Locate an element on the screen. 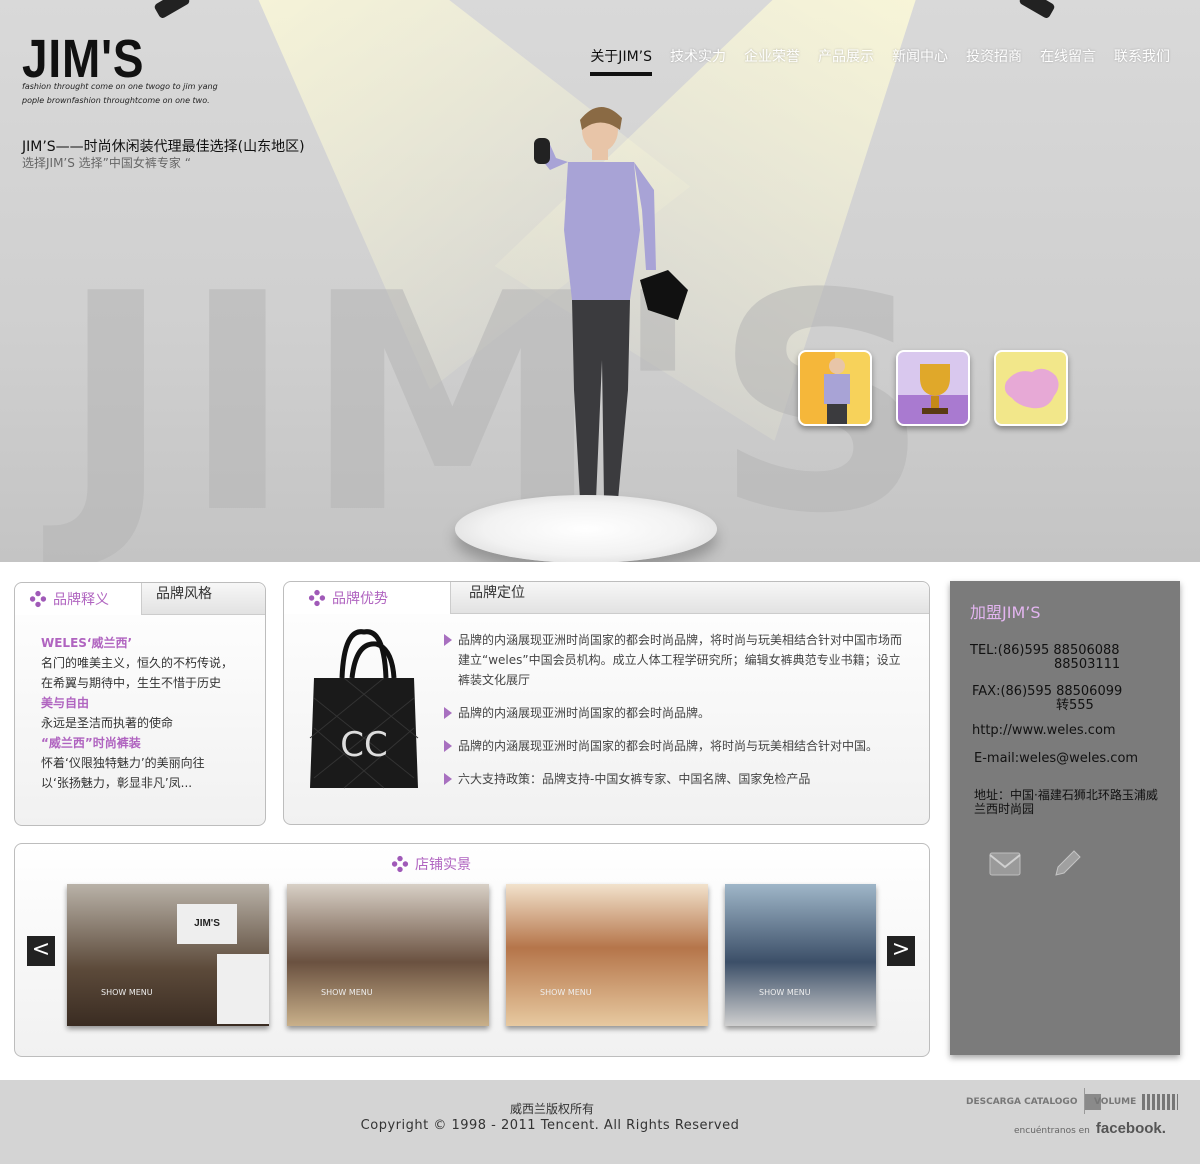 The image size is (1200, 1164). facebook-logo: facebook. is located at coordinates (1130, 1128).